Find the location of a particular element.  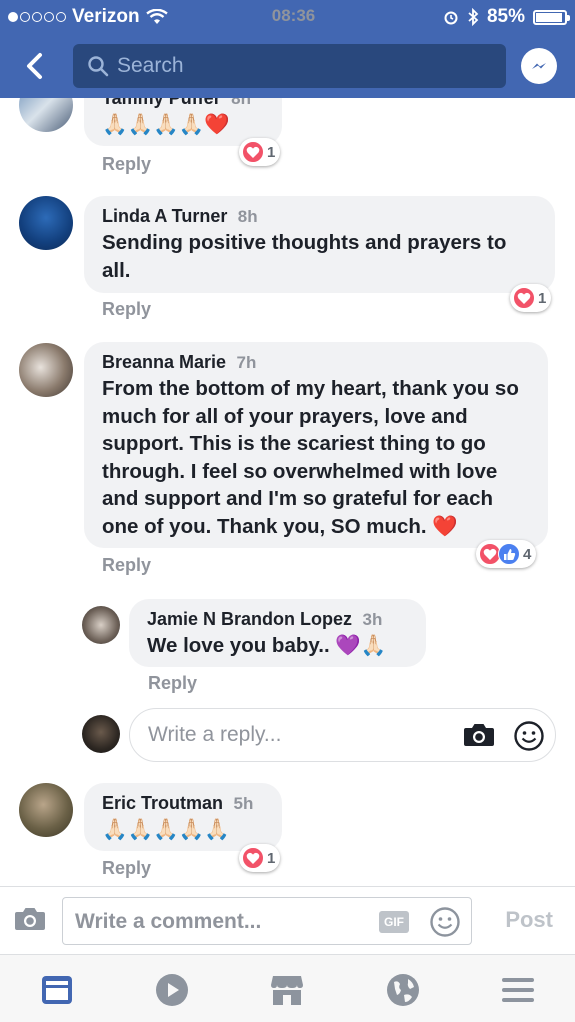

back-button is located at coordinates (36, 66).